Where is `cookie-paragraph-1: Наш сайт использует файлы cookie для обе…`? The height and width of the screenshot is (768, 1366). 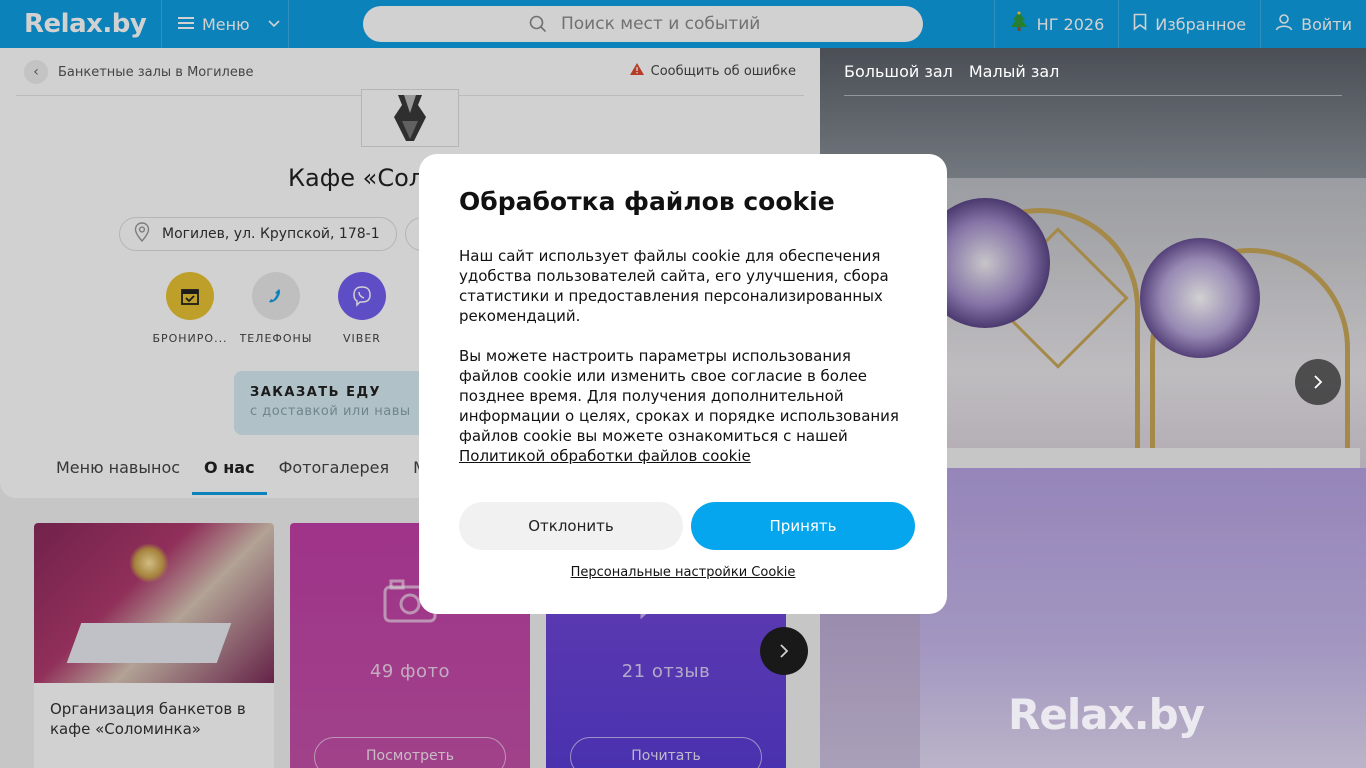
cookie-paragraph-1: Наш сайт использует файлы cookie для обе… is located at coordinates (674, 286).